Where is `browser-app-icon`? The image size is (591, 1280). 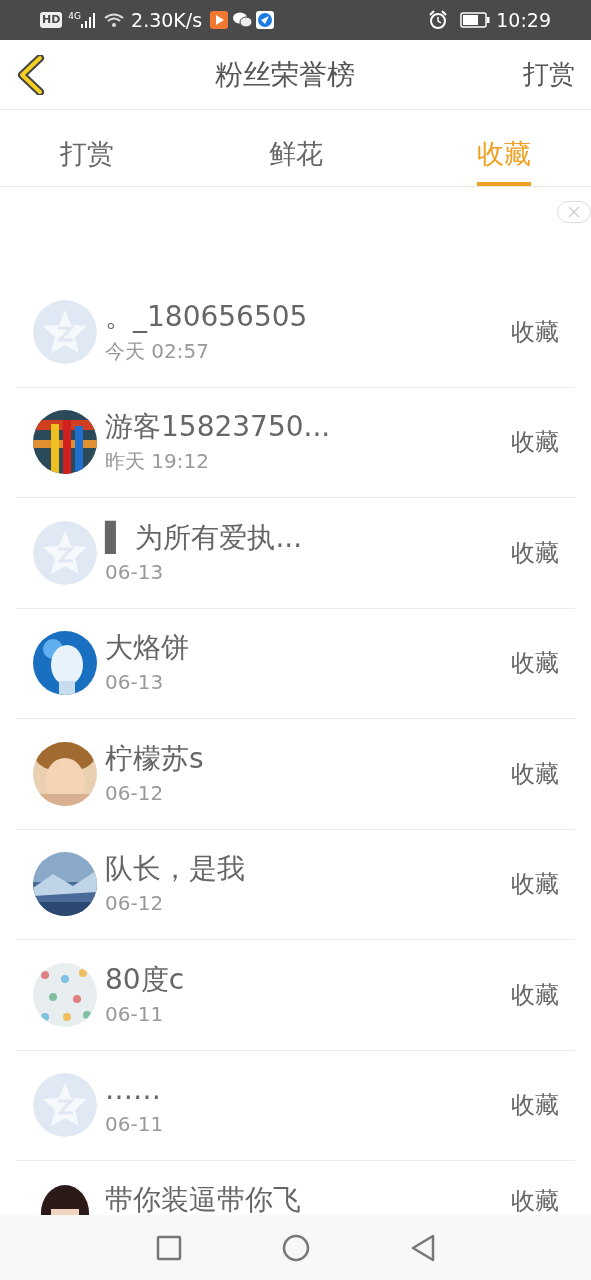 browser-app-icon is located at coordinates (265, 20).